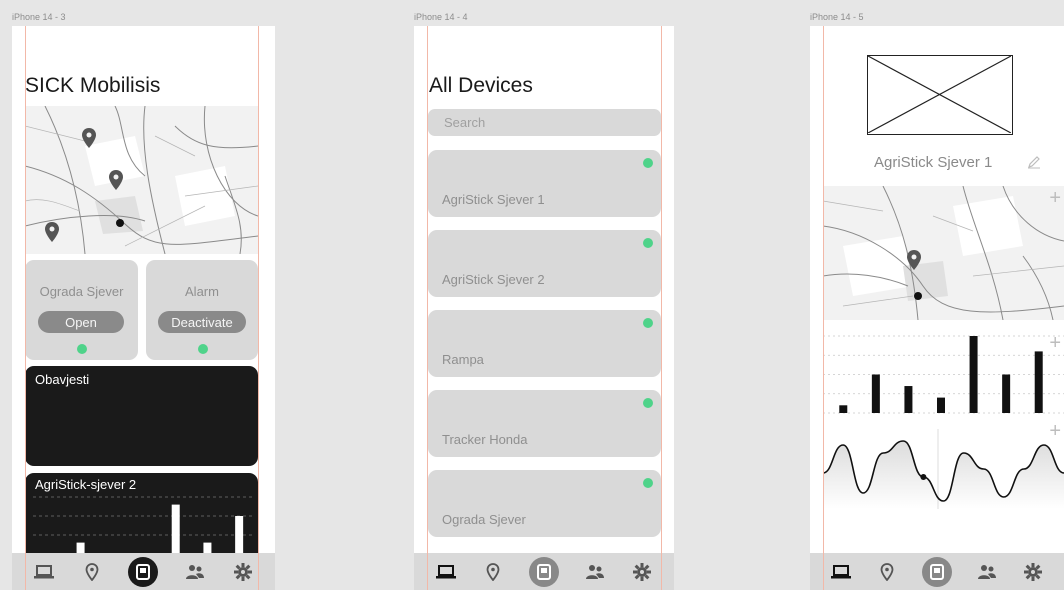  Describe the element at coordinates (202, 310) in the screenshot. I see `device-card-alarm: Alarm Deactivate` at that location.